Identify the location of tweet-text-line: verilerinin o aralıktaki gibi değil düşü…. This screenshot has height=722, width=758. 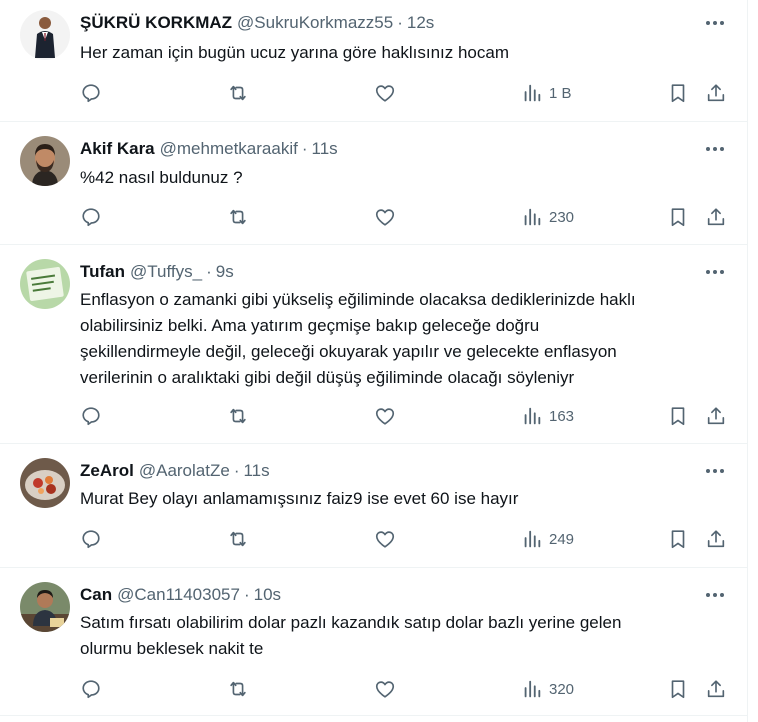
(327, 377).